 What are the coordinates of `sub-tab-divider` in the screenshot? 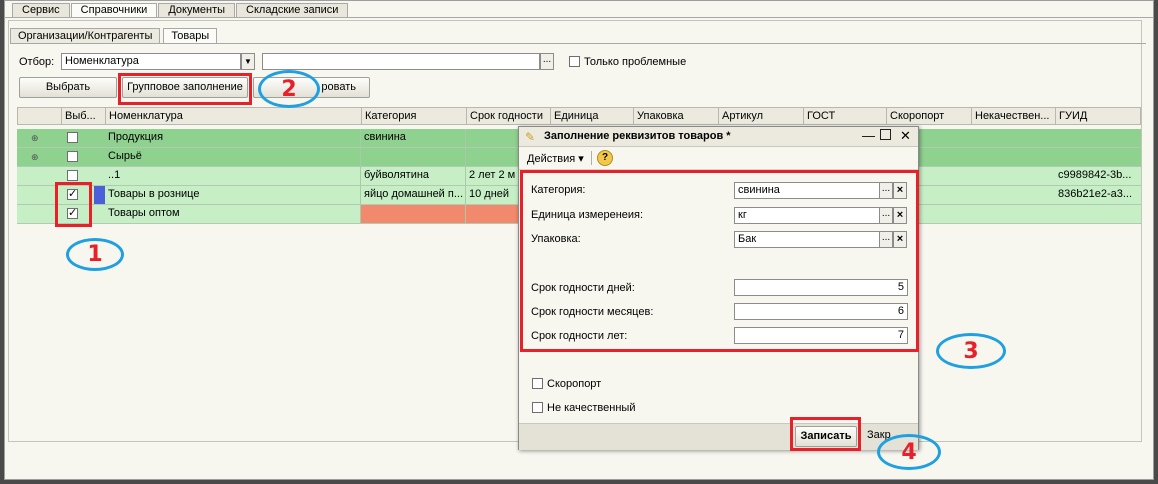 It's located at (578, 43).